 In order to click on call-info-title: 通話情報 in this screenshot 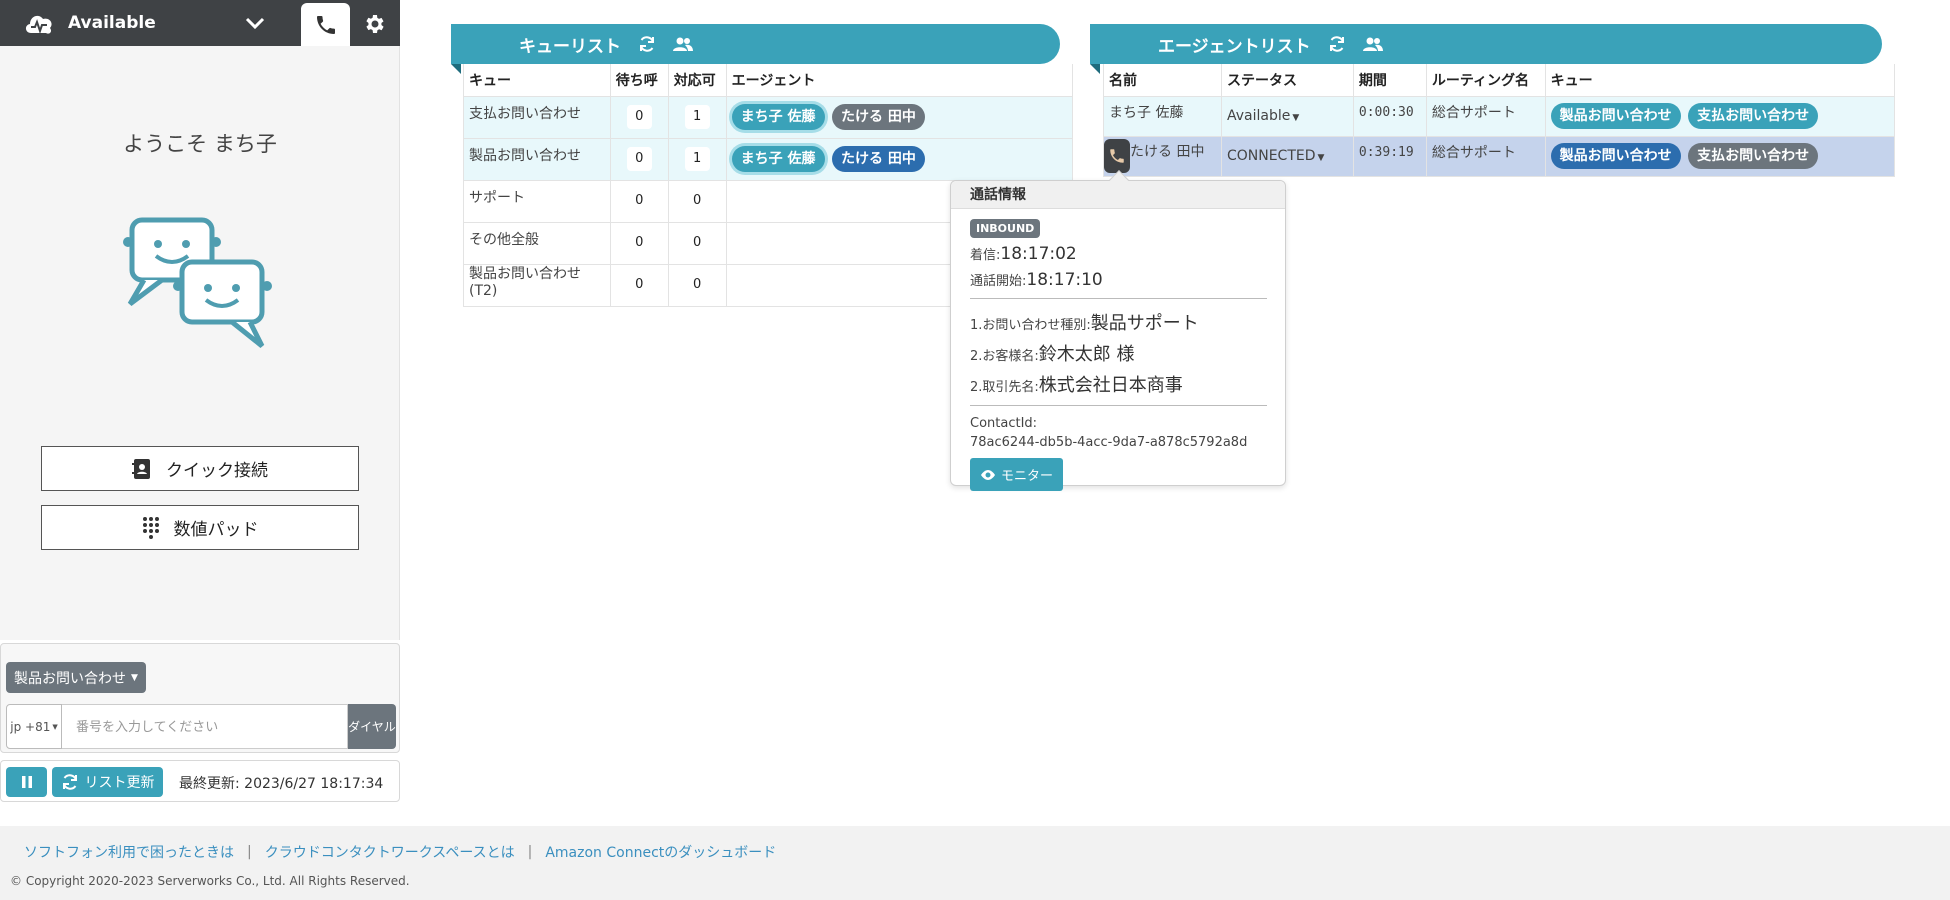, I will do `click(1118, 195)`.